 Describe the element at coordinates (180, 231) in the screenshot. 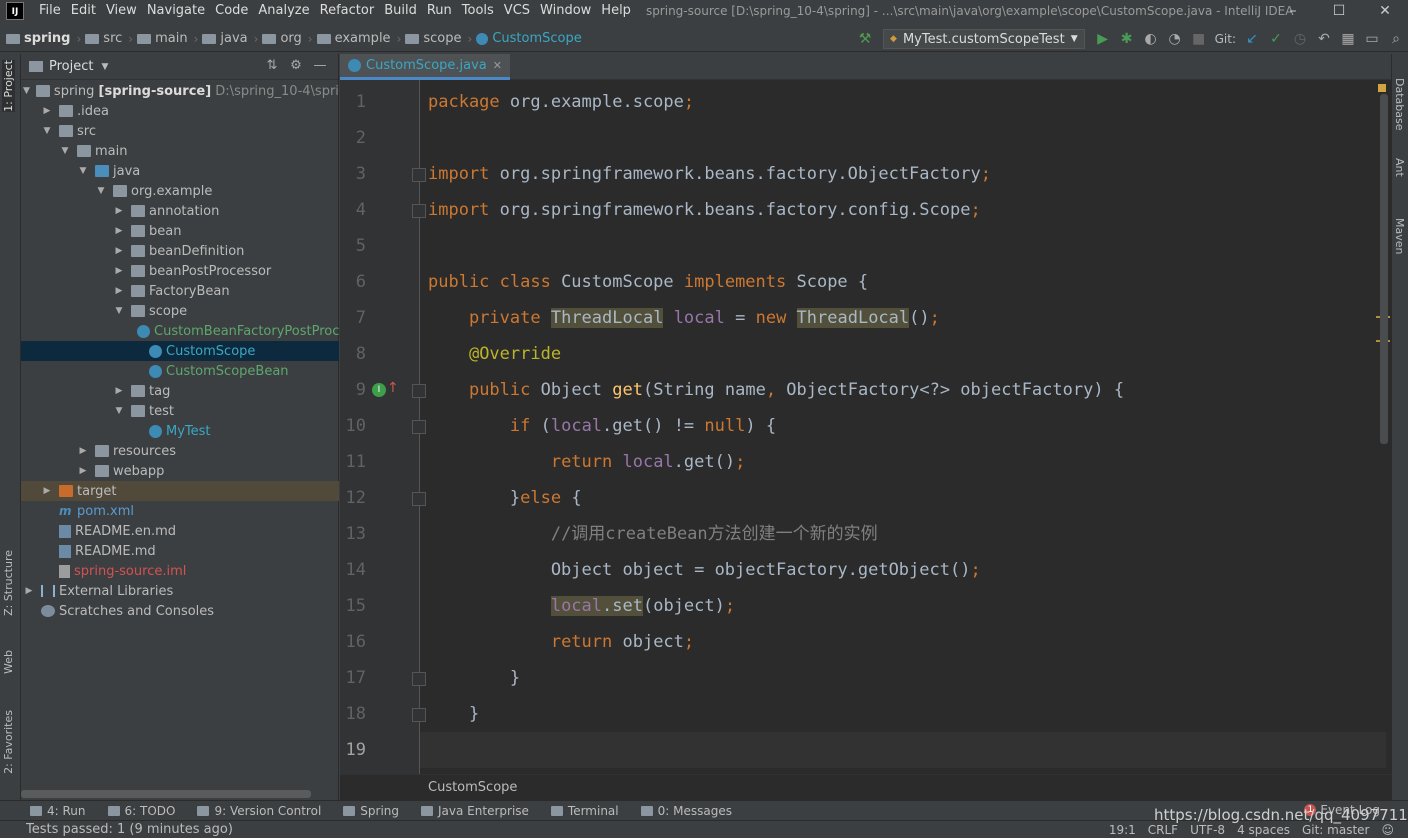

I see `tree-item: ▶ bean` at that location.